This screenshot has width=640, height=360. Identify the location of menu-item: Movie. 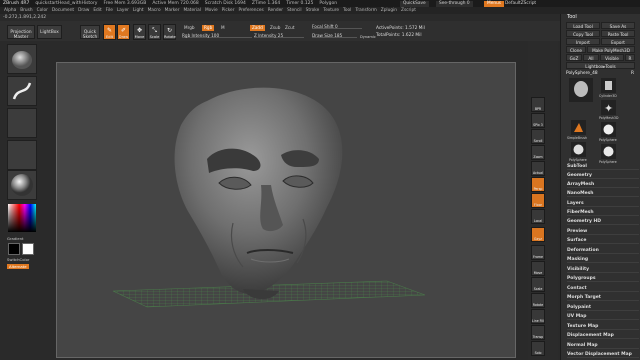
(211, 10).